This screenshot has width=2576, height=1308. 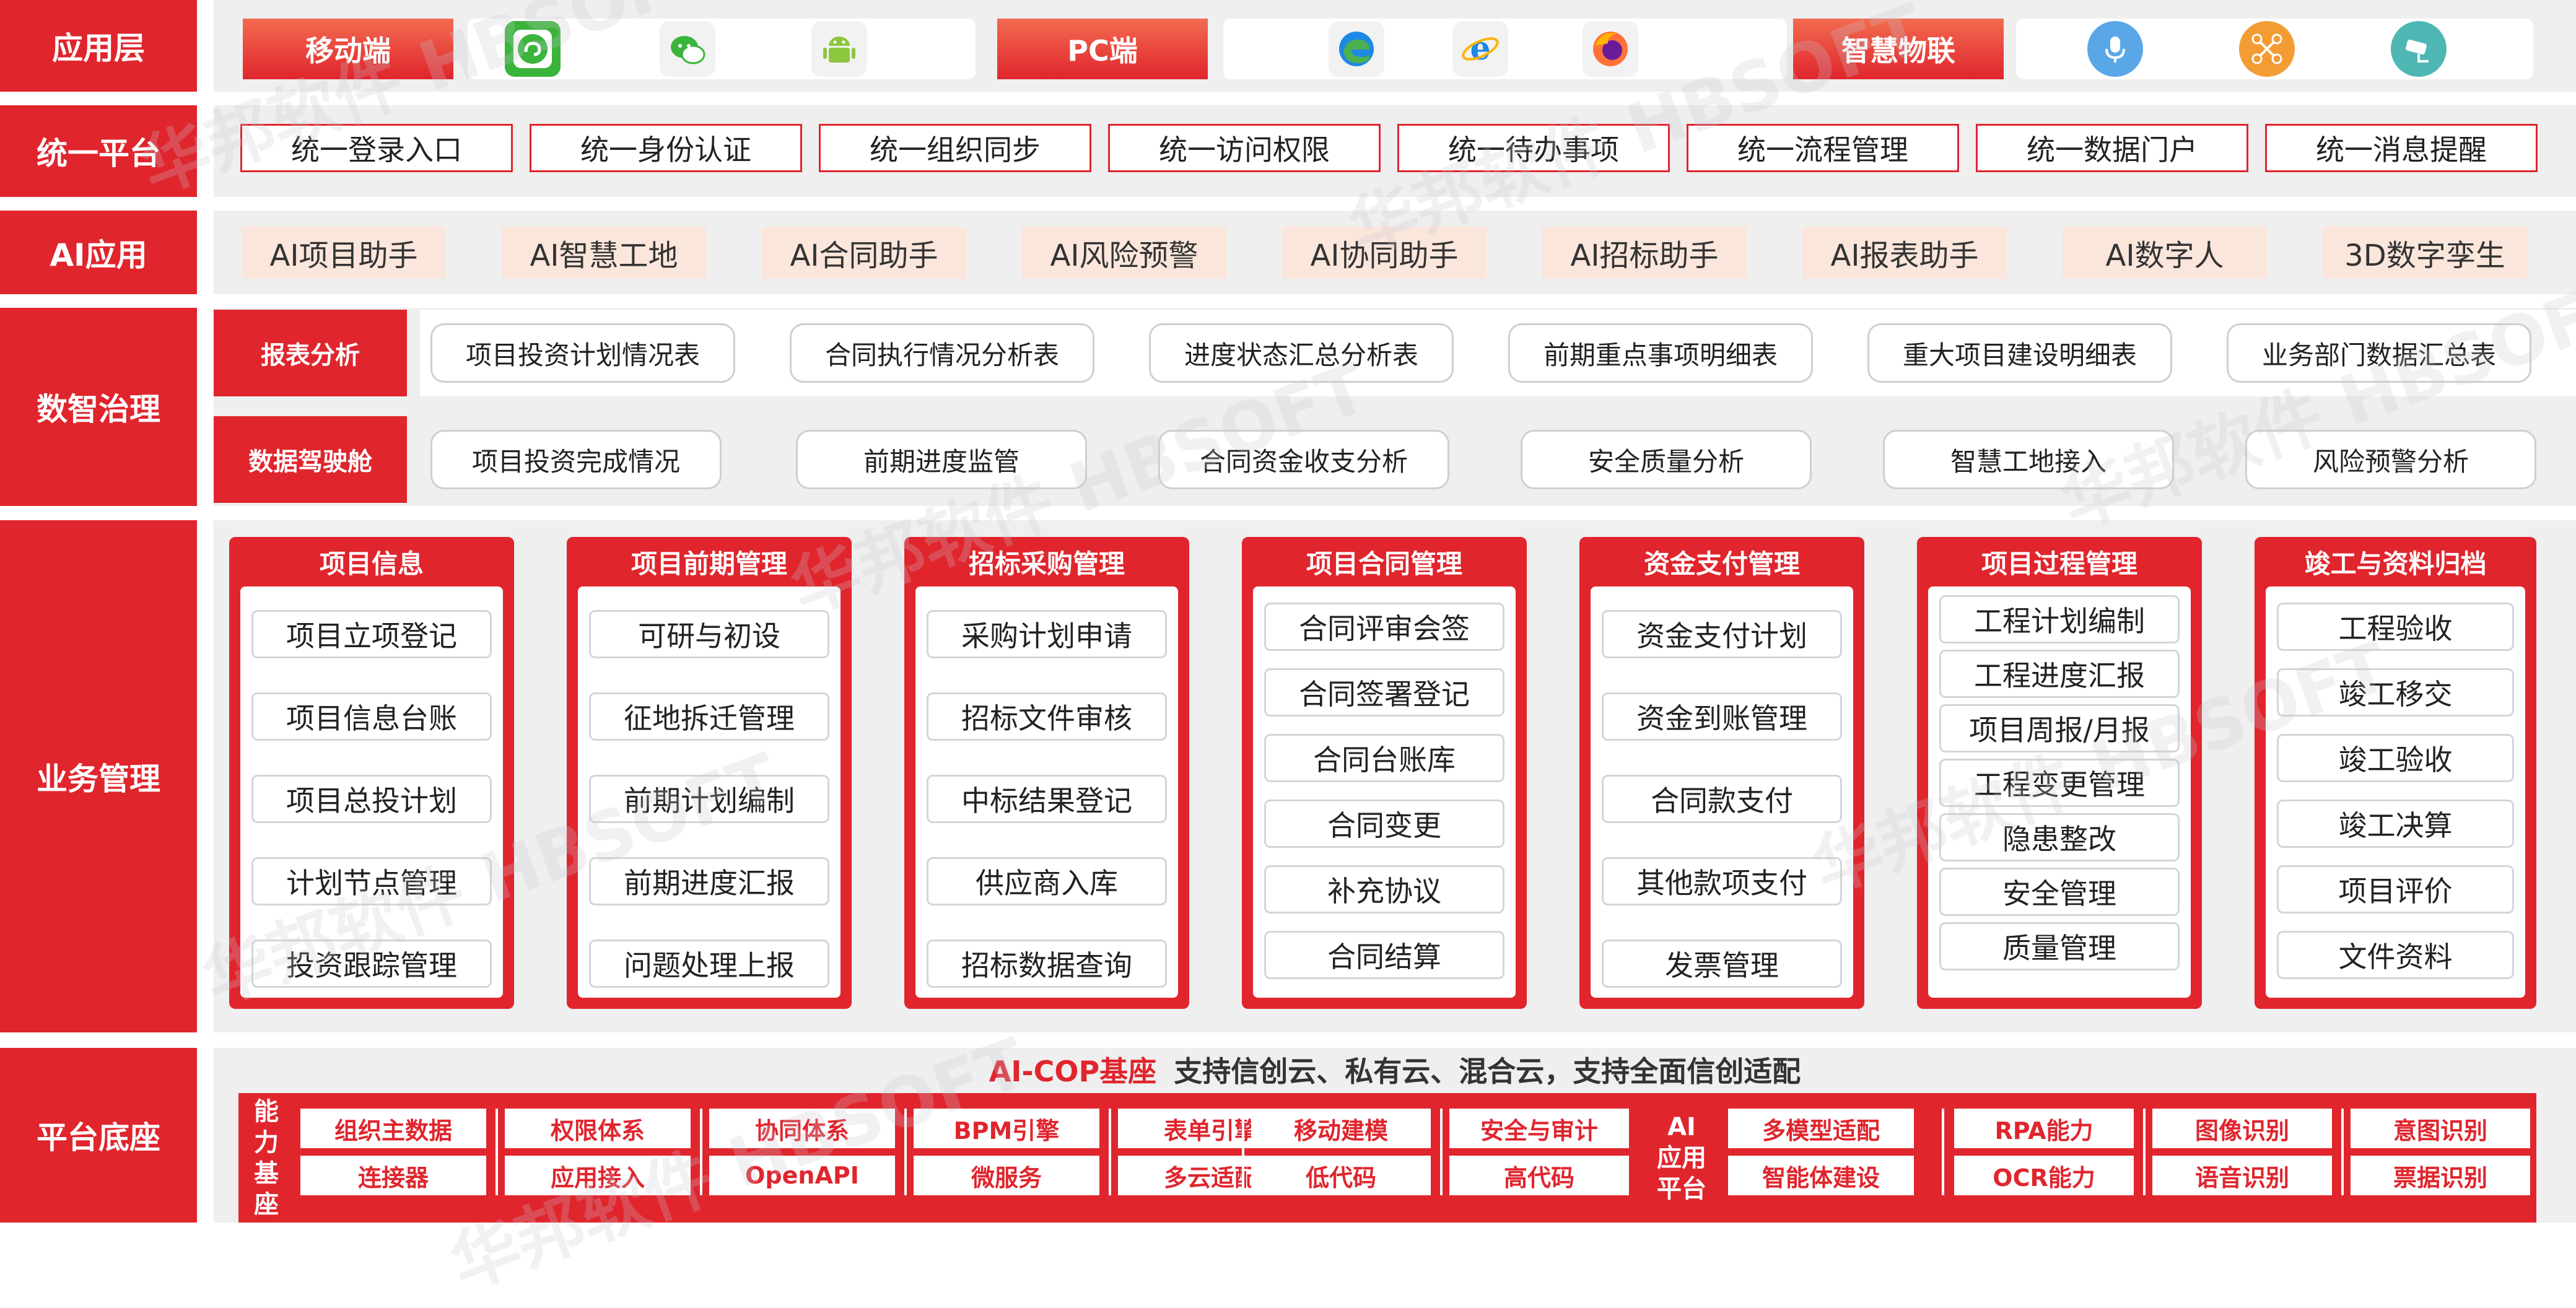 I want to click on biz-item: 竣工验收, so click(x=2395, y=758).